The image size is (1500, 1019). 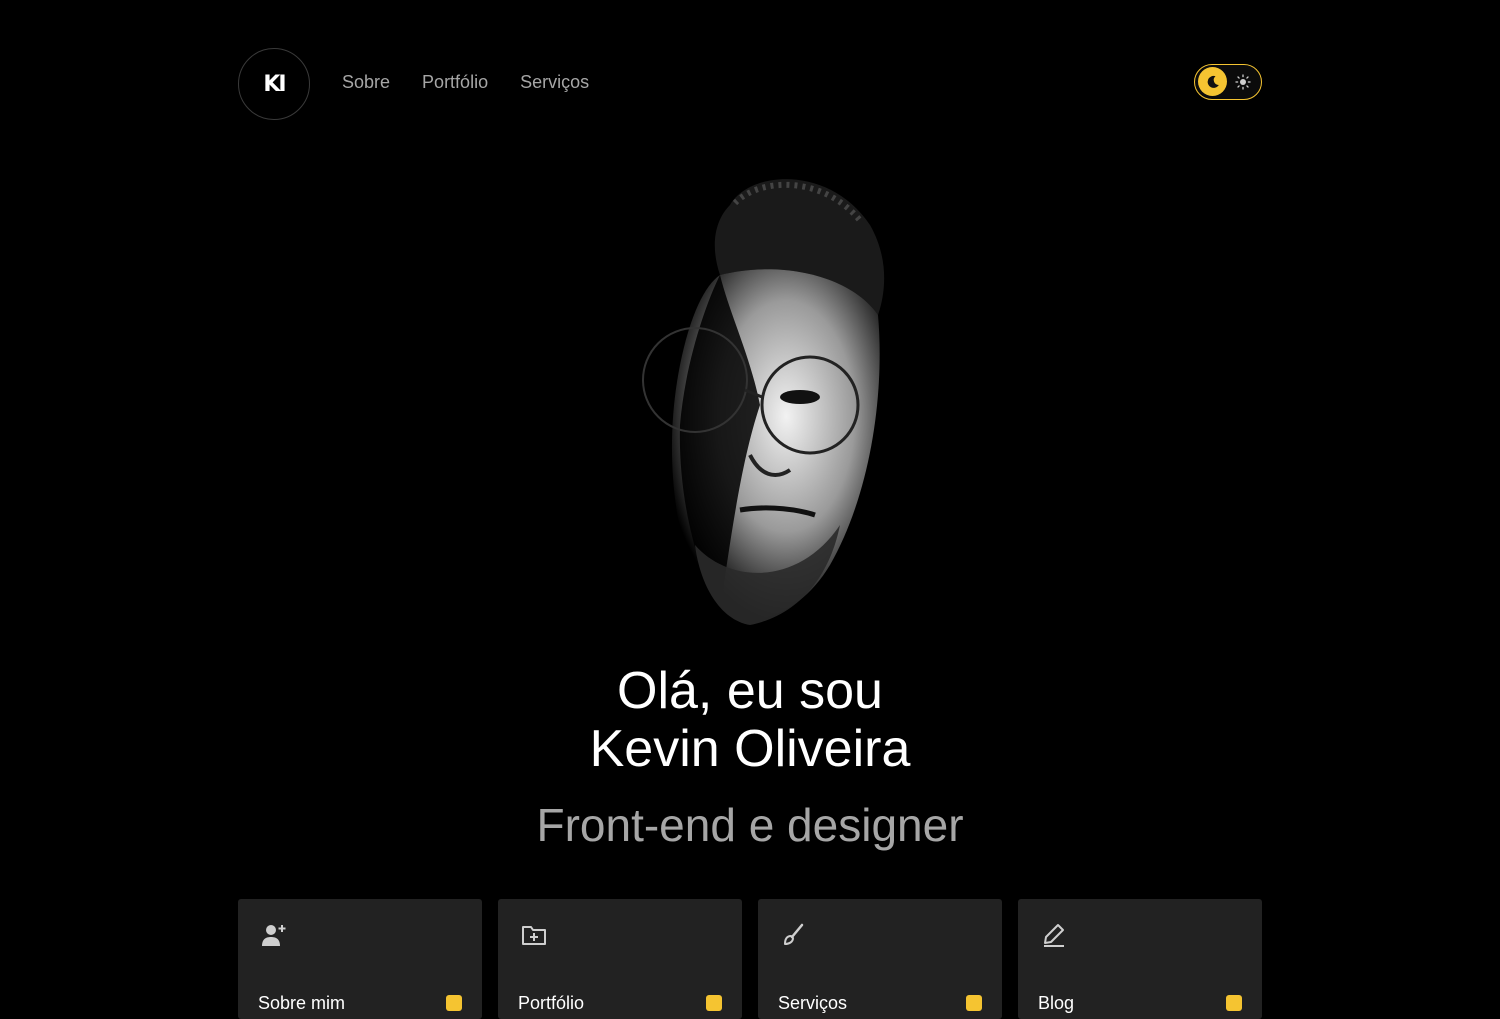 What do you see at coordinates (1140, 959) in the screenshot?
I see `card-blog: Blog` at bounding box center [1140, 959].